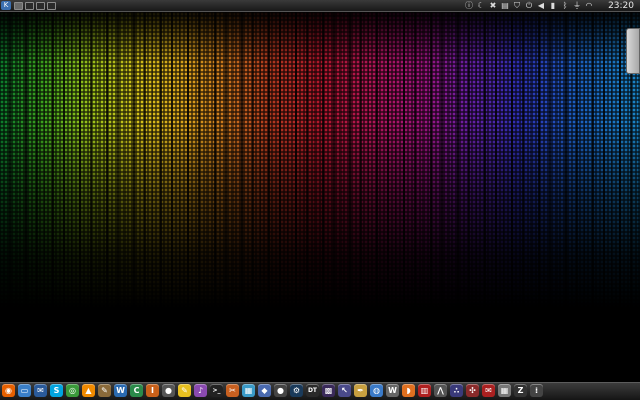 The height and width of the screenshot is (400, 640). I want to click on palette-icon: ▩, so click(328, 390).